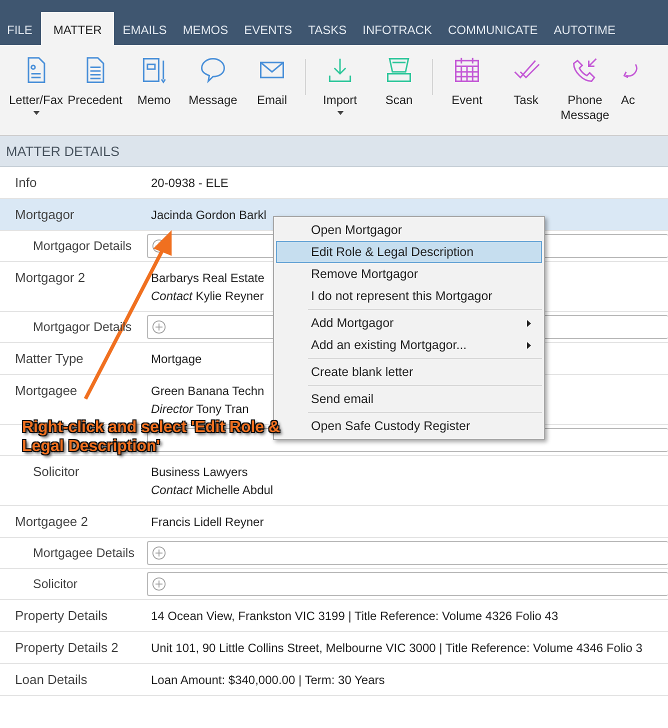 Image resolution: width=668 pixels, height=728 pixels. What do you see at coordinates (268, 680) in the screenshot?
I see `field-value: Loan Amount: $340,000.00 | Term: 30 Years` at bounding box center [268, 680].